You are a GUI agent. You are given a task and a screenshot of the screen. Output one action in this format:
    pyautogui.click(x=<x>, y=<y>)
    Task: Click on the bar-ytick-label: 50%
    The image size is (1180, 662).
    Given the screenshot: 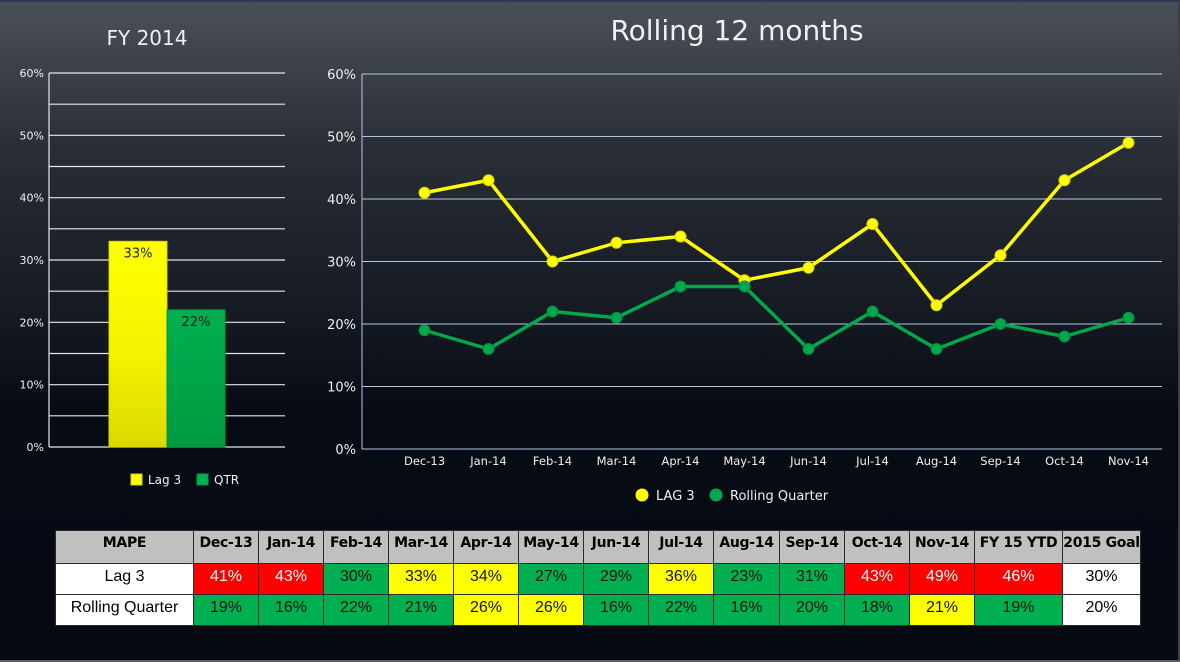 What is the action you would take?
    pyautogui.click(x=32, y=135)
    